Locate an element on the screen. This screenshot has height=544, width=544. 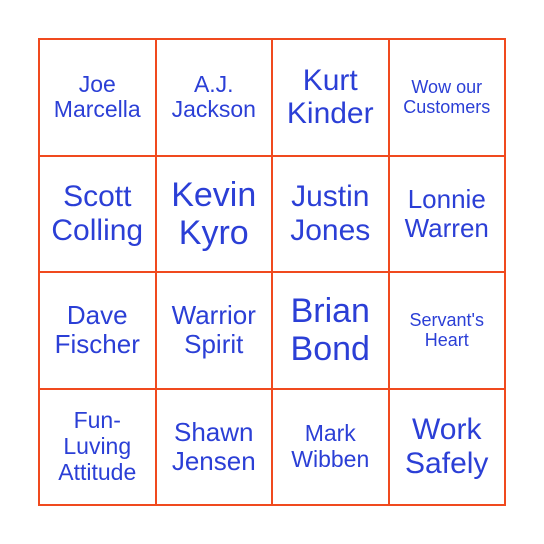
cell-label: Kurt Kinder is located at coordinates (330, 97).